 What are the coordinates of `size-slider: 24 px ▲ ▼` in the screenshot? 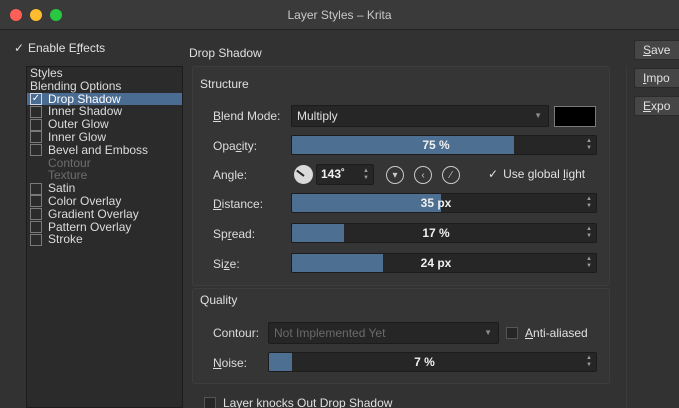 It's located at (444, 263).